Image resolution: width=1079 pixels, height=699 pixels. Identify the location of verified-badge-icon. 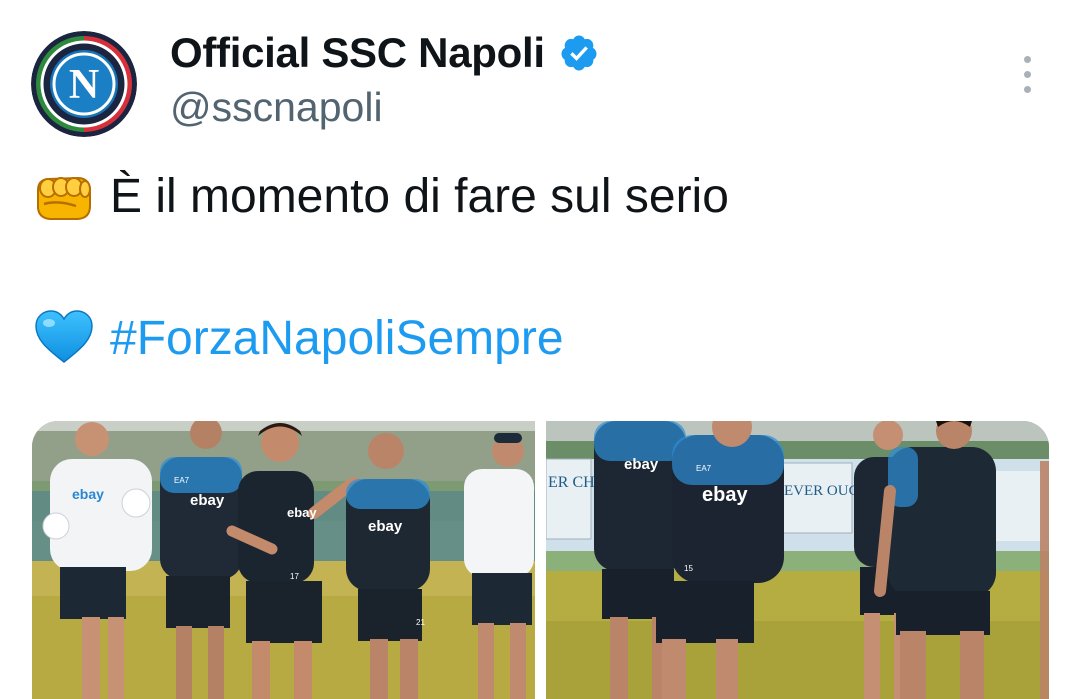
(579, 53).